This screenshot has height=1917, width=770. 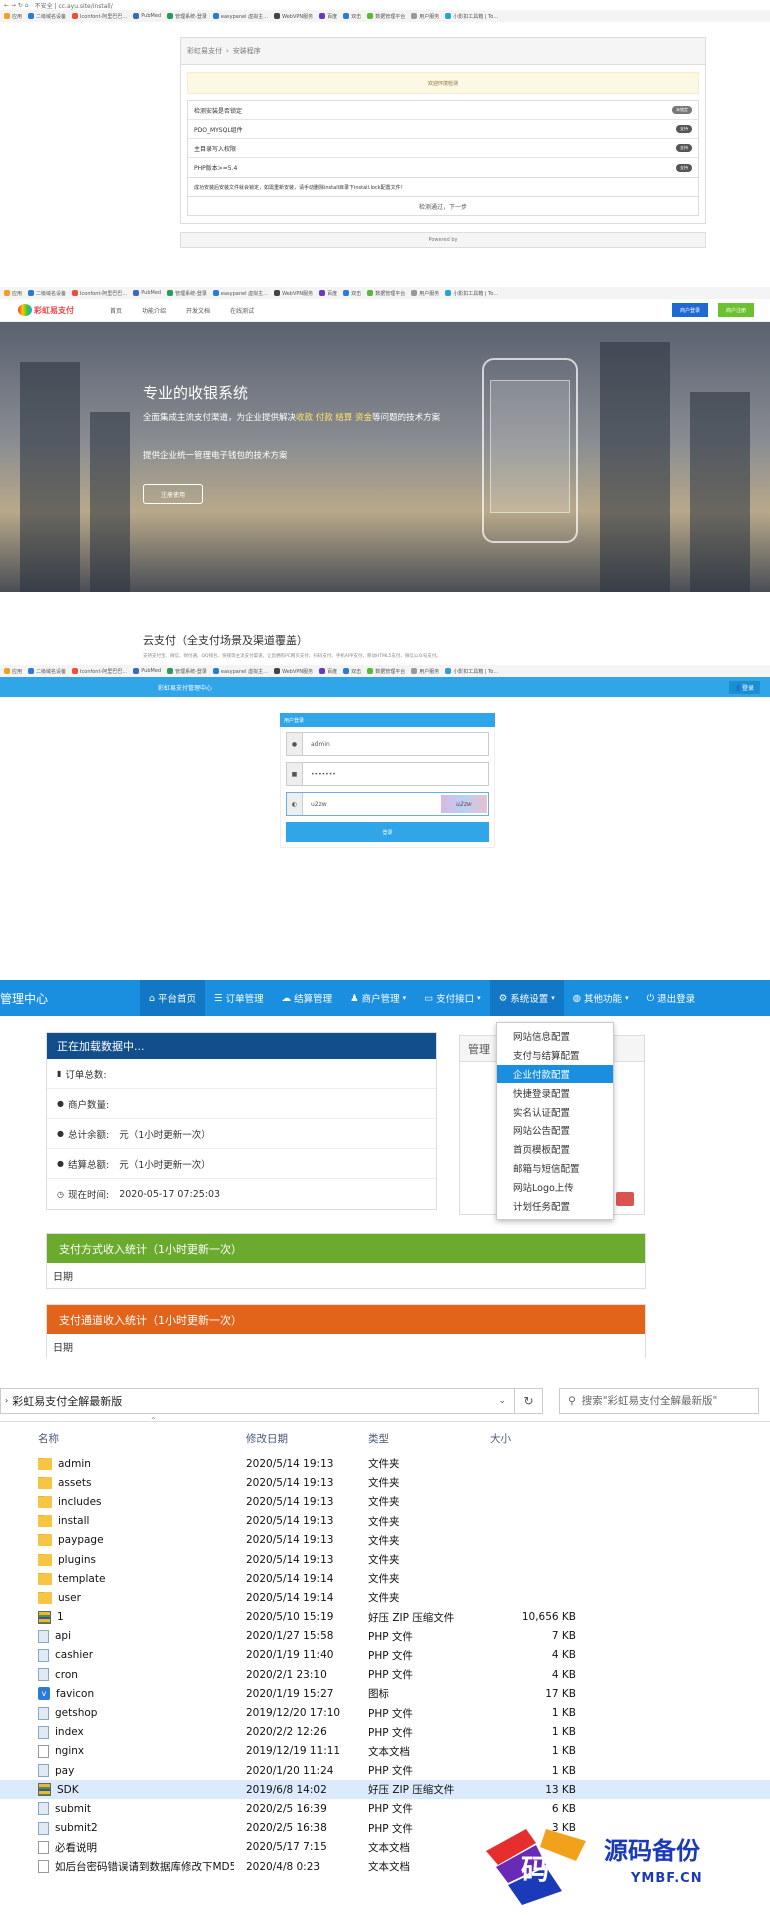 What do you see at coordinates (385, 1521) in the screenshot?
I see `file-row: install 2020/5/14 19:13 文件夹` at bounding box center [385, 1521].